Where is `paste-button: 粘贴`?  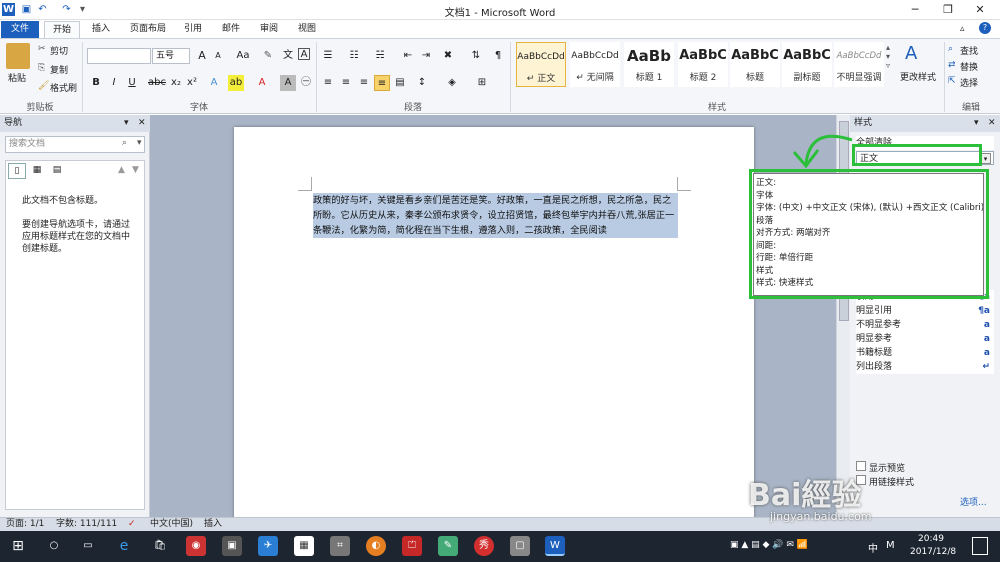 paste-button: 粘贴 is located at coordinates (17, 77).